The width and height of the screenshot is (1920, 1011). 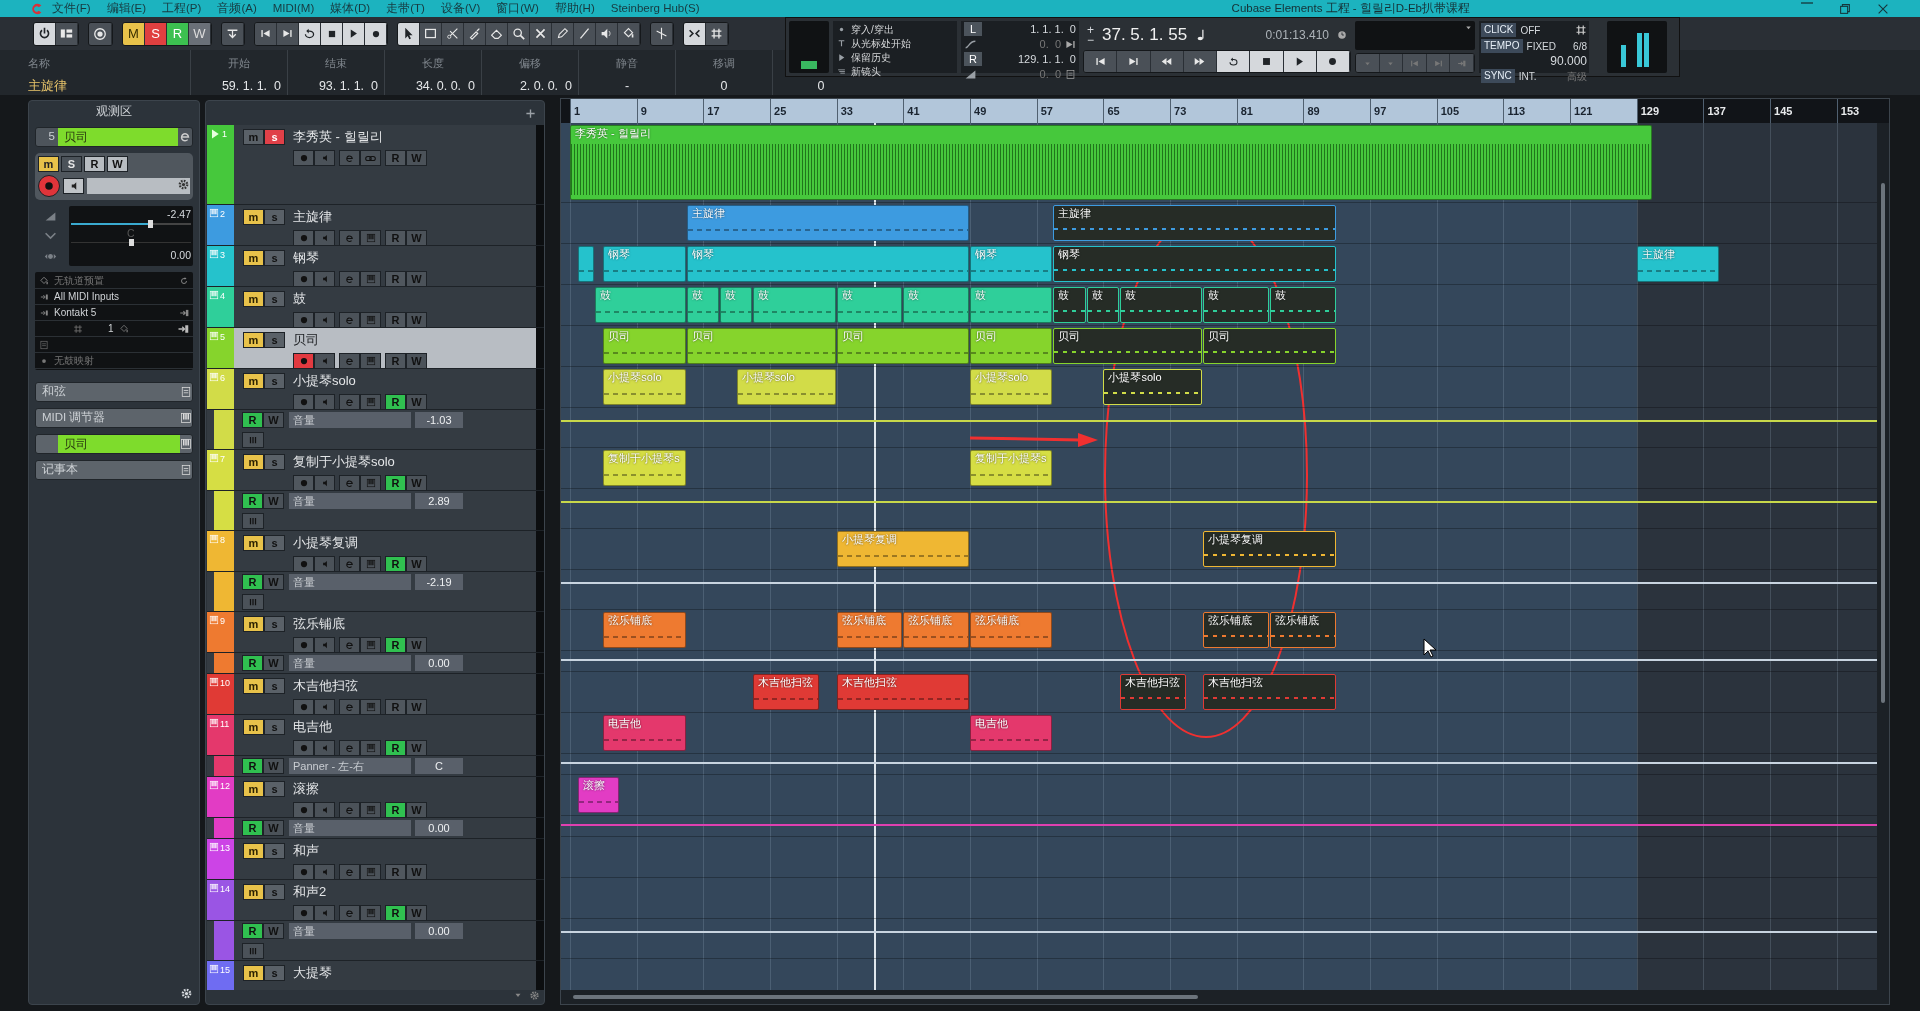 What do you see at coordinates (375, 165) in the screenshot?
I see `track-header: 1 m s 李秀英 - 힐릴리 R W` at bounding box center [375, 165].